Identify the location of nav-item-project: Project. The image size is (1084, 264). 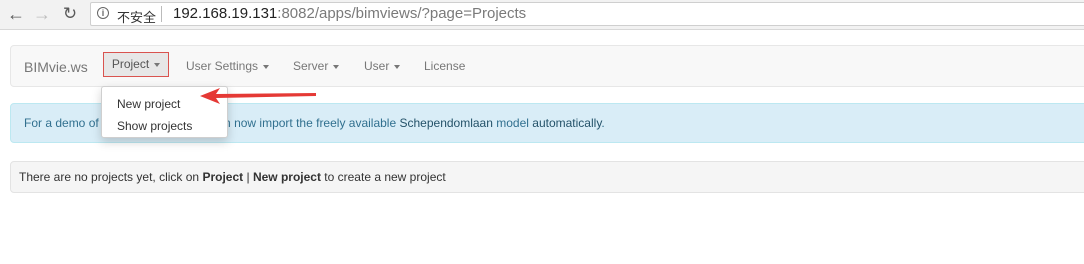
(136, 64).